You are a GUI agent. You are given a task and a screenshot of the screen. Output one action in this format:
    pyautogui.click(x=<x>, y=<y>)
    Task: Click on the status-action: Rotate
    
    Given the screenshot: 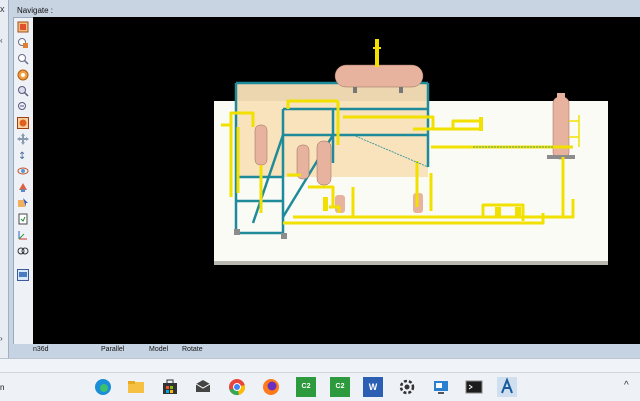 What is the action you would take?
    pyautogui.click(x=192, y=349)
    